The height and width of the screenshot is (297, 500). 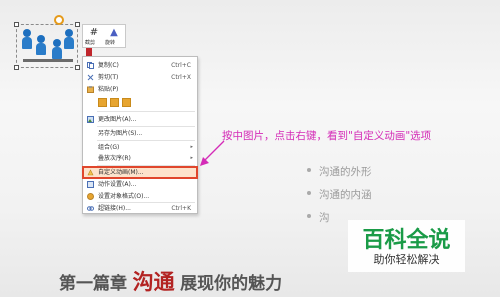 What do you see at coordinates (181, 77) in the screenshot?
I see `menu-item-shortcut: Ctrl+X` at bounding box center [181, 77].